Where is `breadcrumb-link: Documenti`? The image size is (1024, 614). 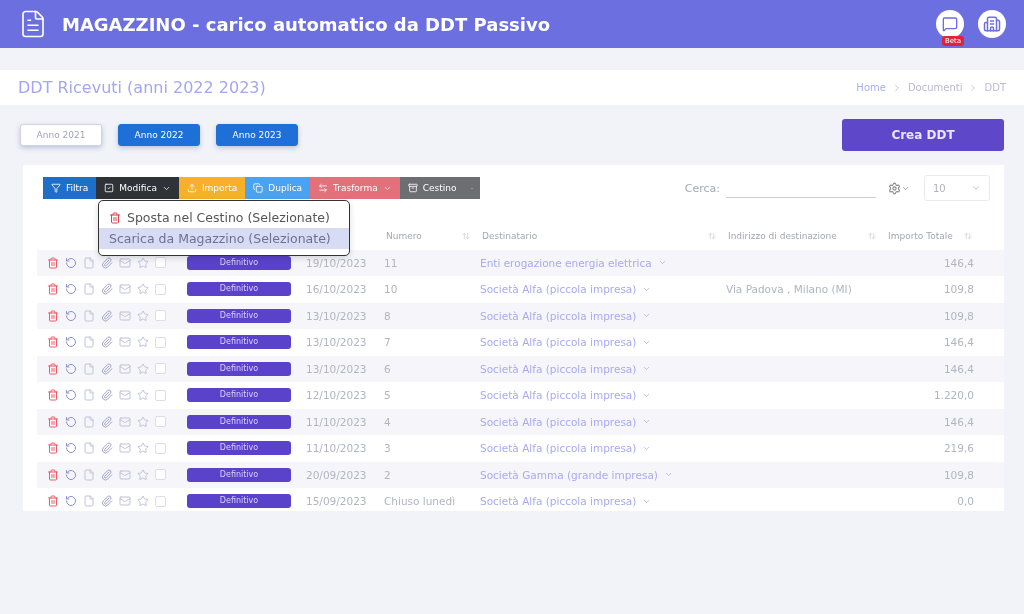
breadcrumb-link: Documenti is located at coordinates (935, 87).